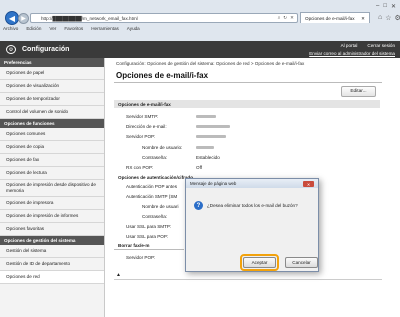  What do you see at coordinates (308, 184) in the screenshot?
I see `close-icon: ✕` at bounding box center [308, 184].